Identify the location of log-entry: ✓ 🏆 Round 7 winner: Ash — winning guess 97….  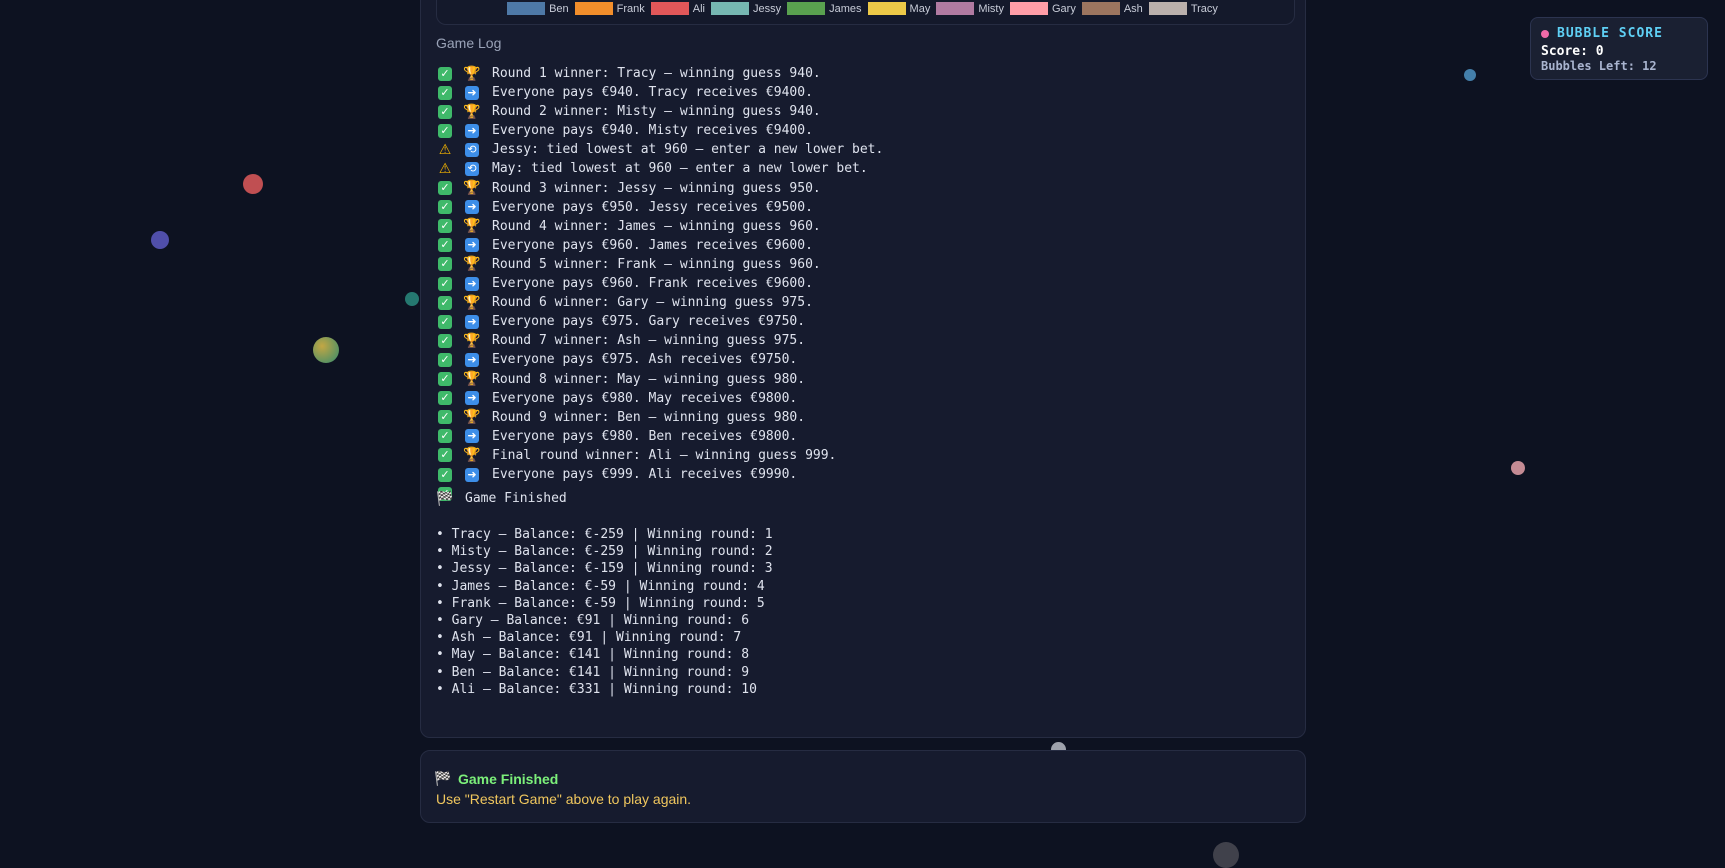
(660, 340).